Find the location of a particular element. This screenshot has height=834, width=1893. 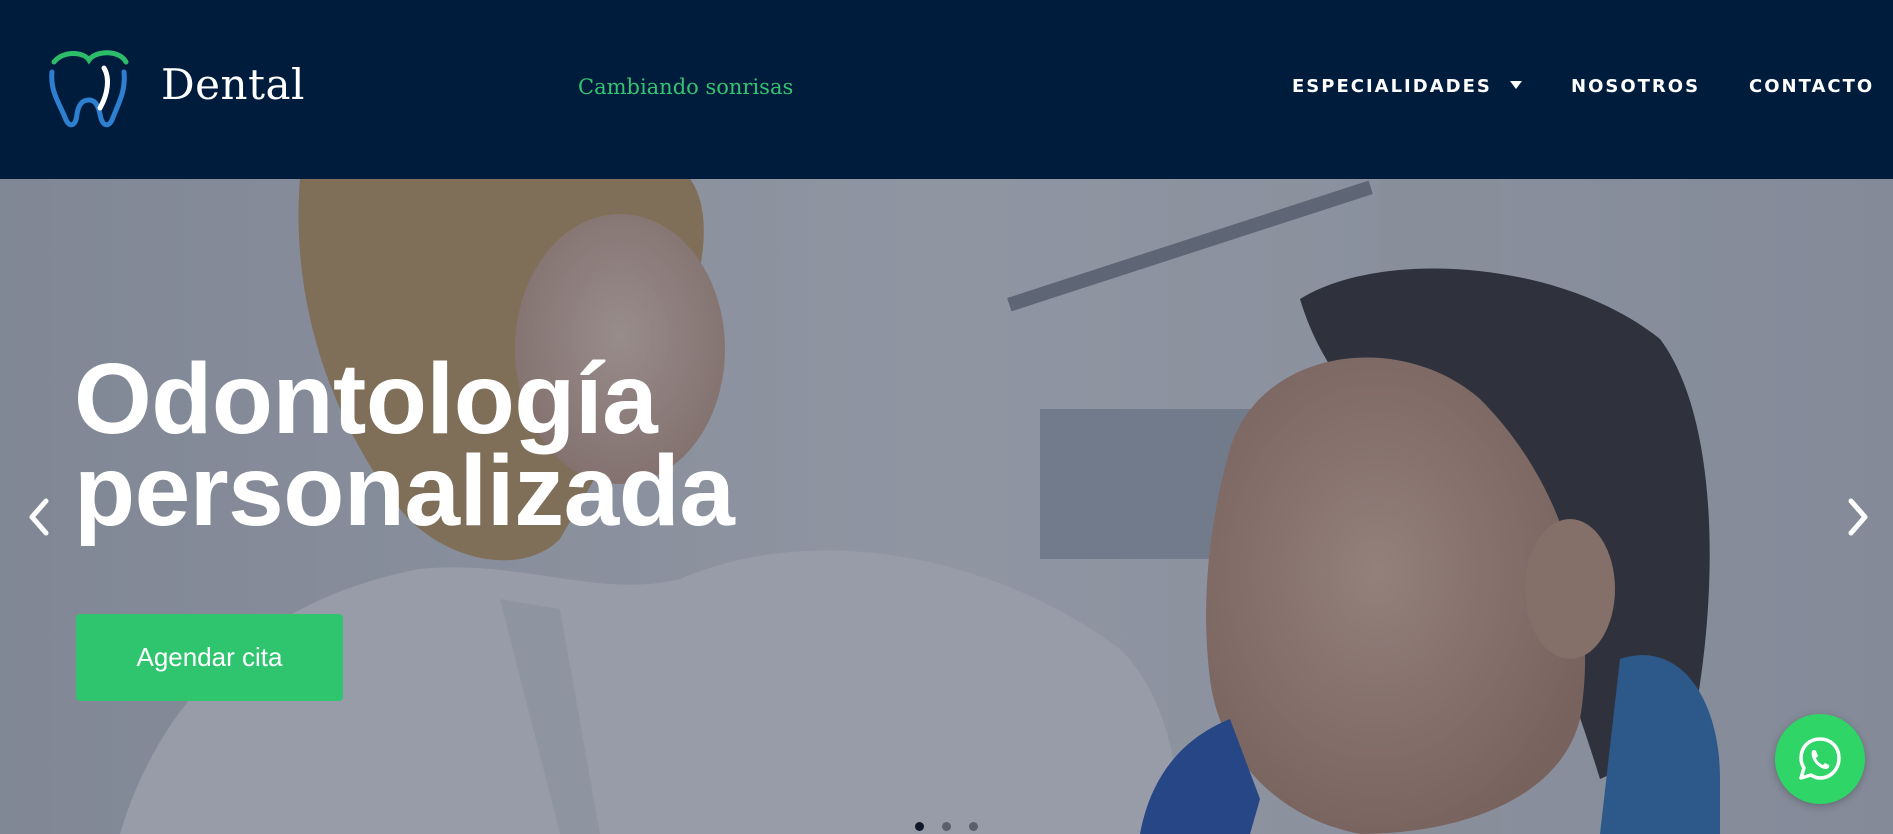

nav-especialidades: ESPECIALIDADES is located at coordinates (1407, 86).